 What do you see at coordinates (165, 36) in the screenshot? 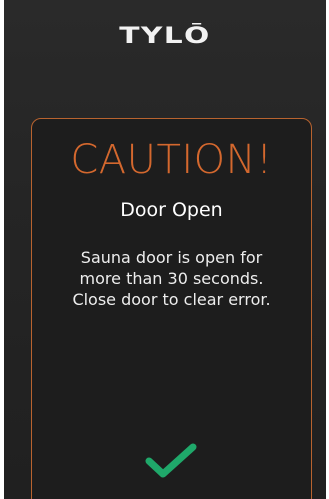
I see `tylo-logo: TYLŌ` at bounding box center [165, 36].